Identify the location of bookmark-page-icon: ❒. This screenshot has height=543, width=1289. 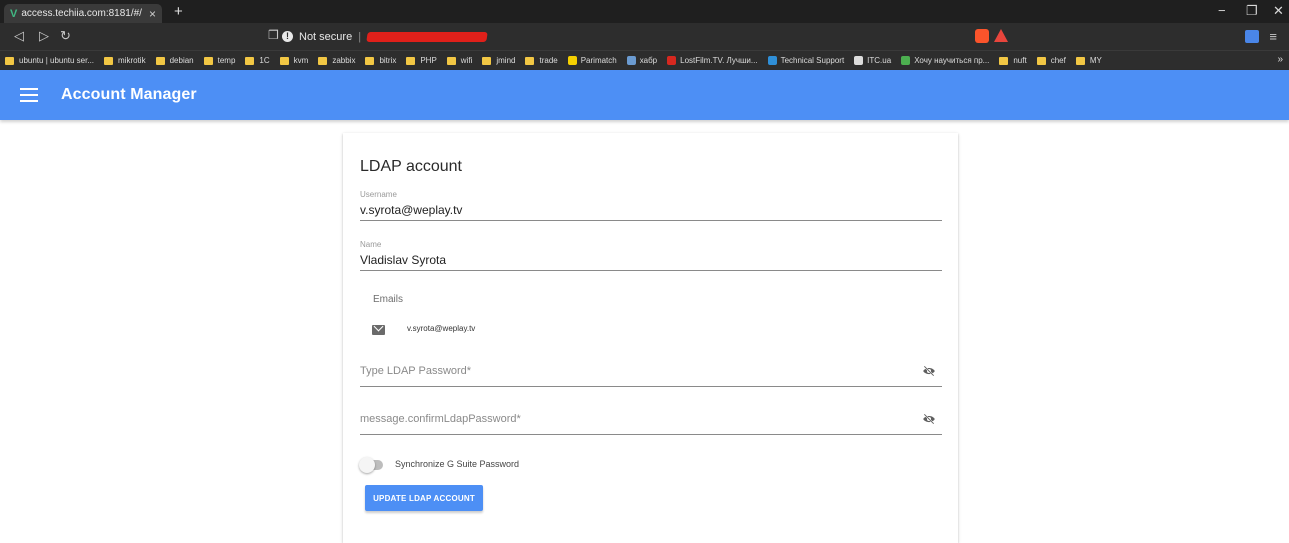
(273, 35).